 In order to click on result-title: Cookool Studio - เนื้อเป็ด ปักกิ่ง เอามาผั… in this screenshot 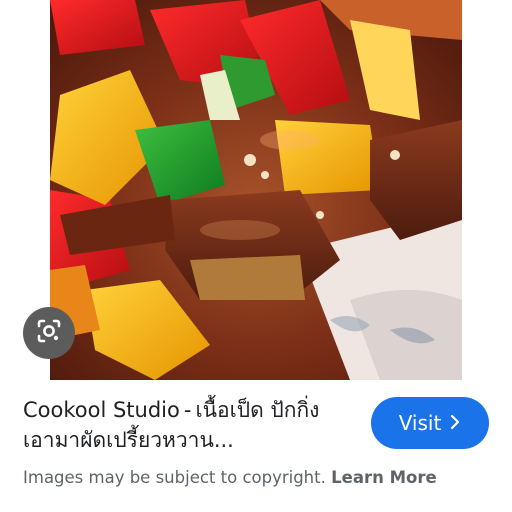, I will do `click(183, 425)`.